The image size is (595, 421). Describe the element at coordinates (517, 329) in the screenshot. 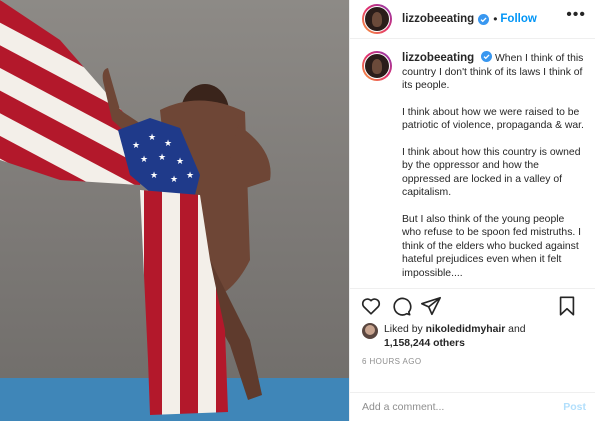

I see `likes-joiner: and` at that location.